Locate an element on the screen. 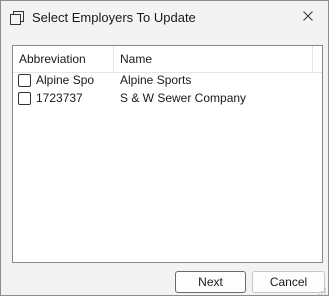 The height and width of the screenshot is (299, 329). list-item: 1723737 S & W Sewer Company is located at coordinates (167, 98).